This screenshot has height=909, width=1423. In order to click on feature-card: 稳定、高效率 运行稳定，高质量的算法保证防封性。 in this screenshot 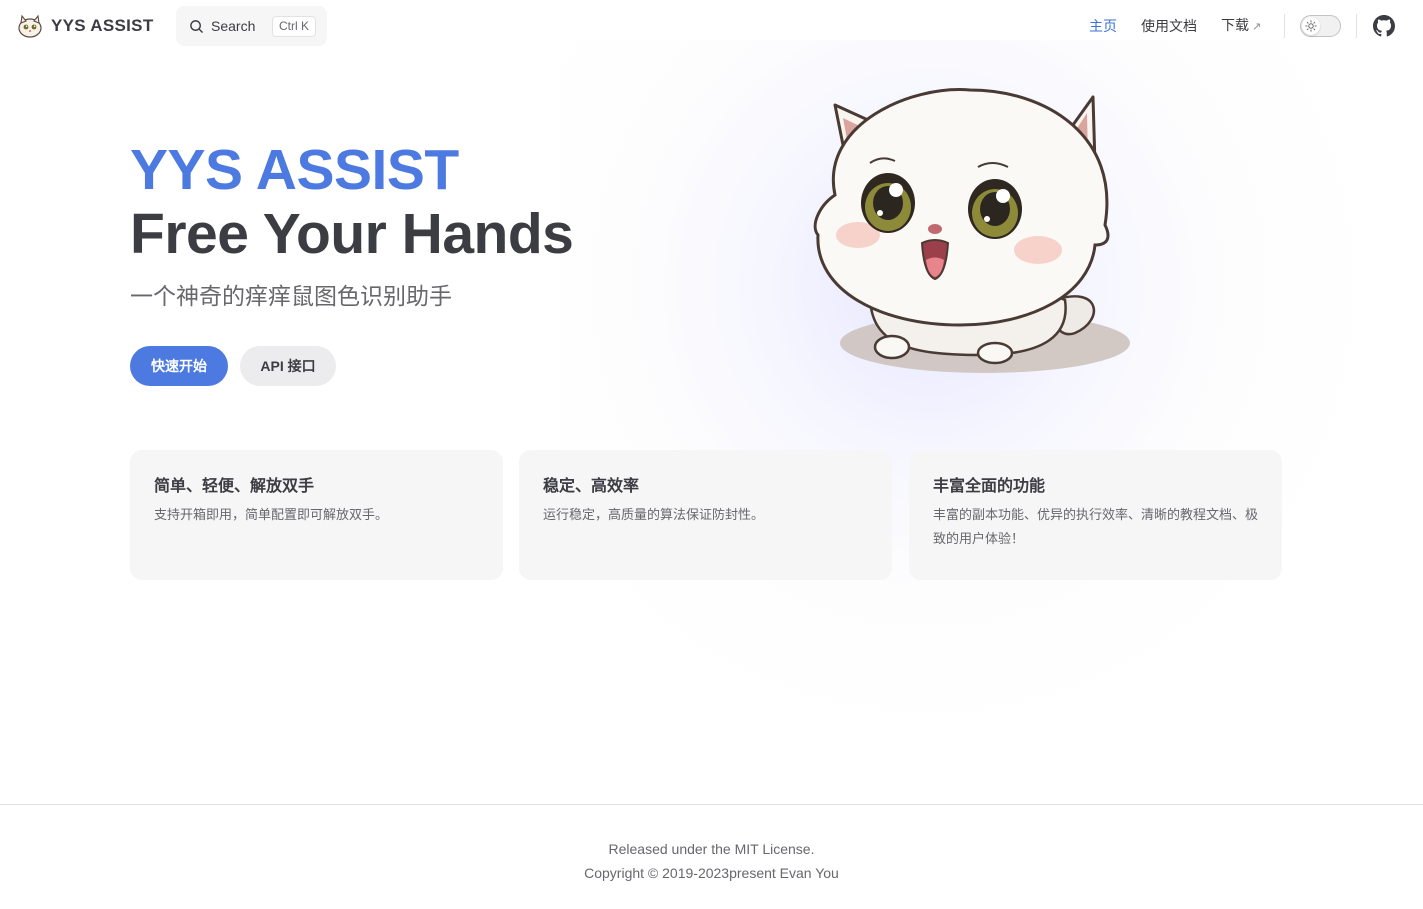, I will do `click(705, 515)`.